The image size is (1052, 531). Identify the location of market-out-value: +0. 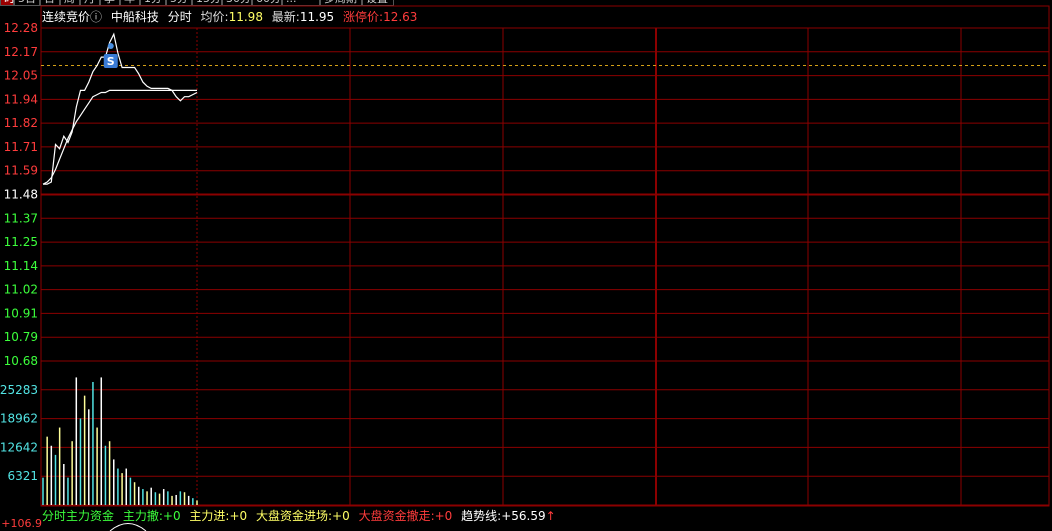
(443, 516).